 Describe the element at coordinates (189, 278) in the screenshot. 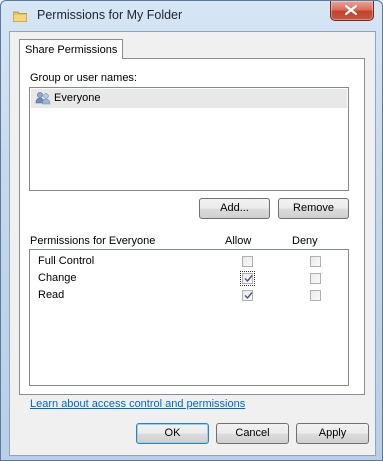

I see `permission-row-change: Change` at that location.